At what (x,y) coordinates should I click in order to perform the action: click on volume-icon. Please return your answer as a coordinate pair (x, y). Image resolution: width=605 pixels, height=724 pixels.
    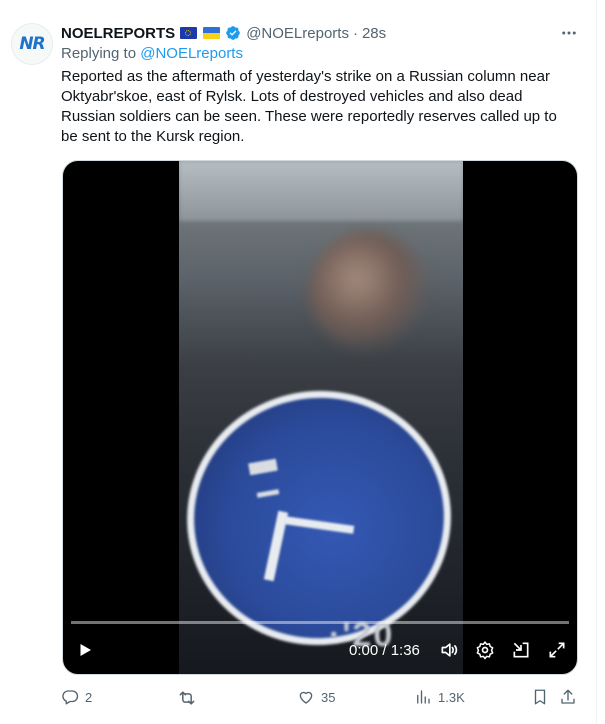
    Looking at the image, I should click on (449, 650).